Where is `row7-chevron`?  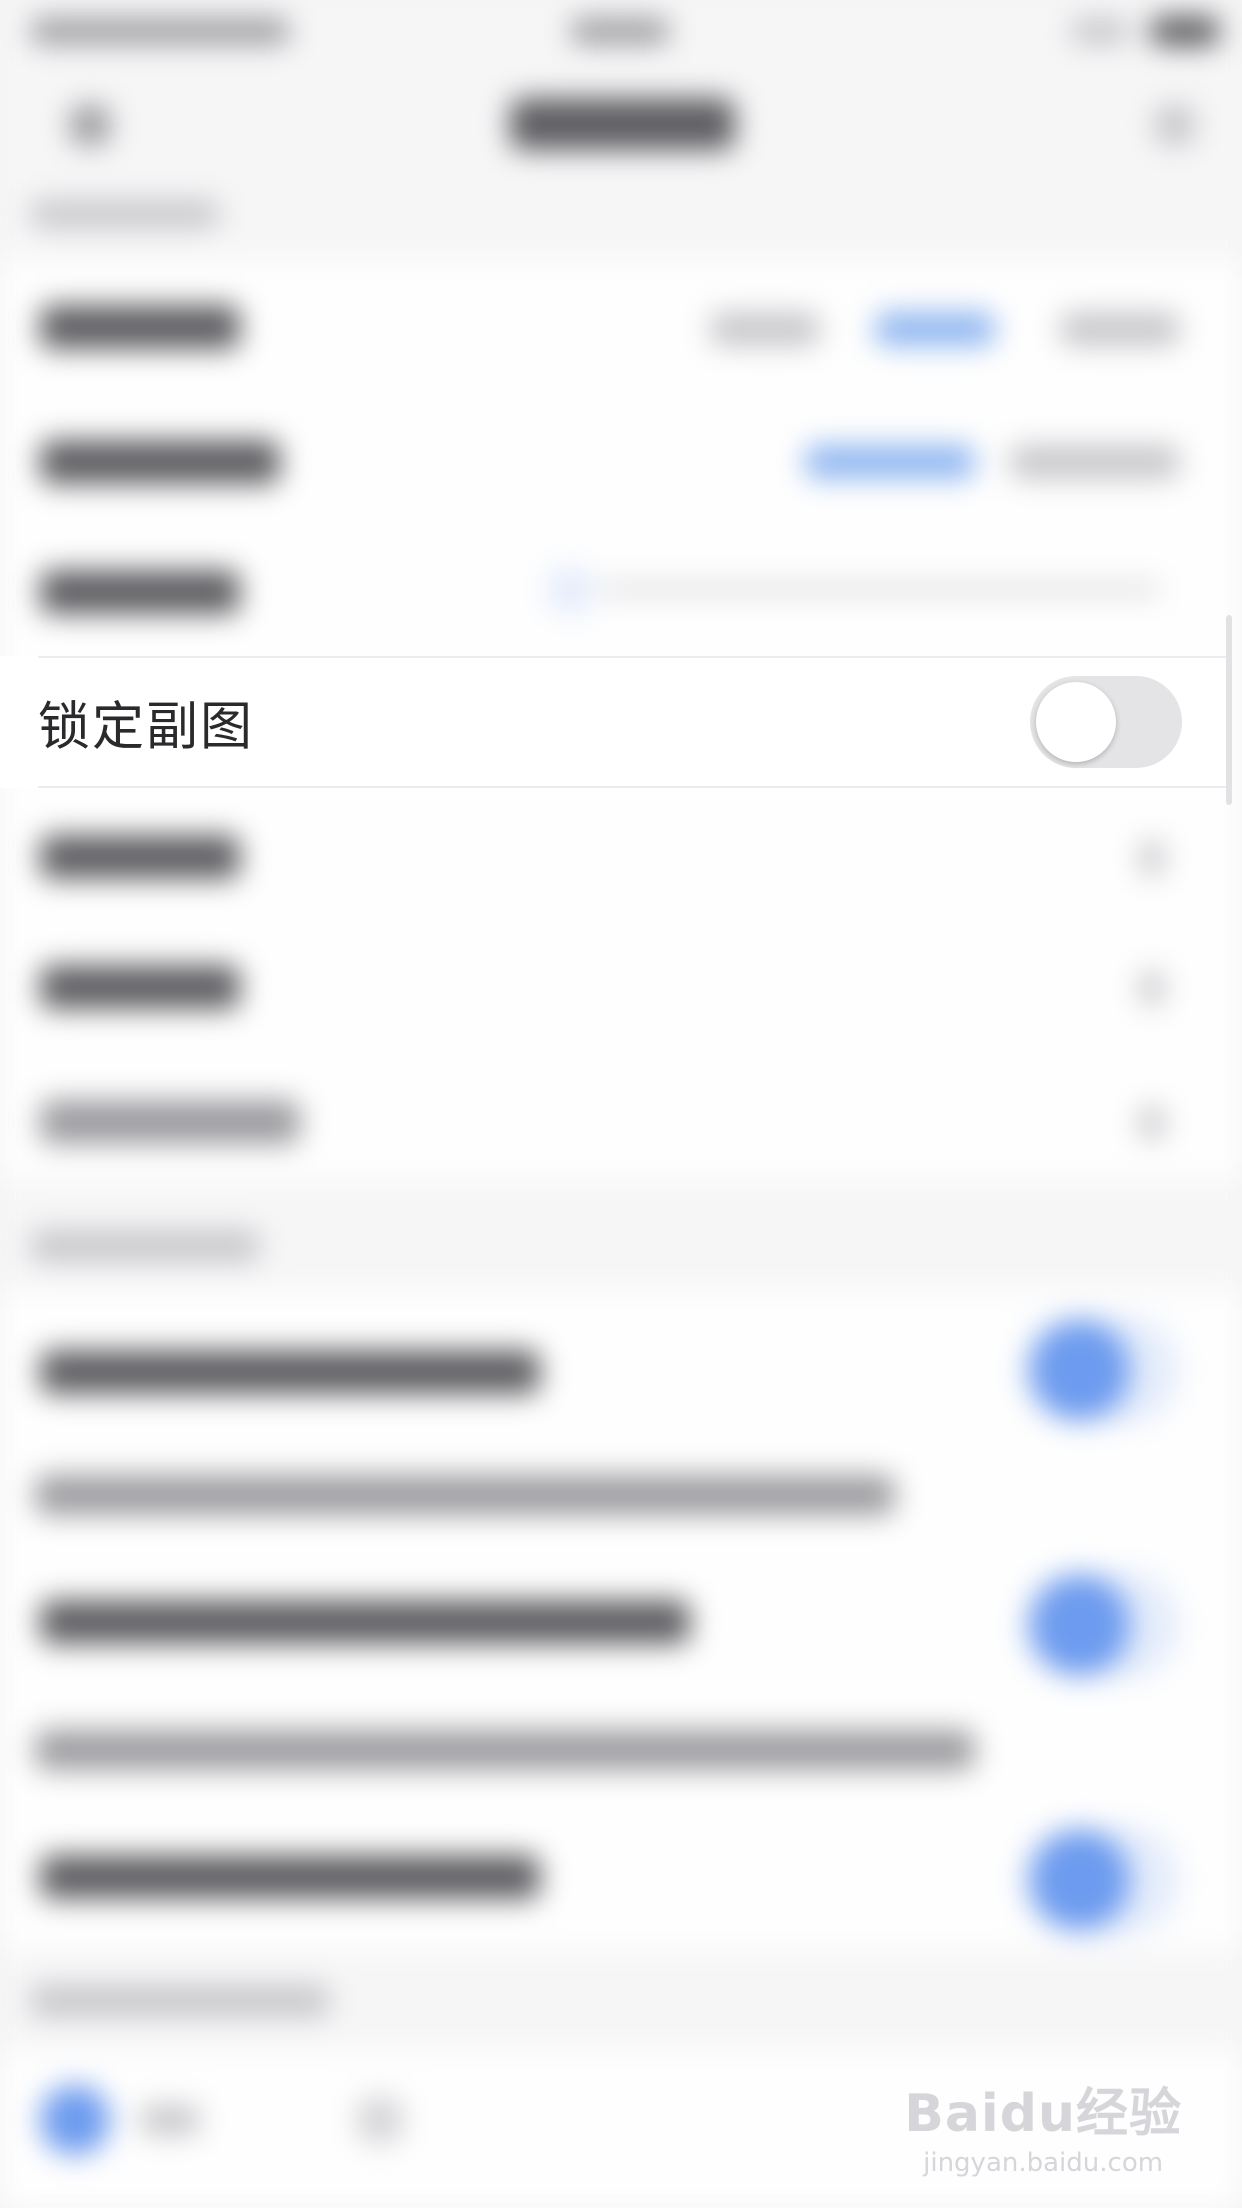 row7-chevron is located at coordinates (1152, 1123).